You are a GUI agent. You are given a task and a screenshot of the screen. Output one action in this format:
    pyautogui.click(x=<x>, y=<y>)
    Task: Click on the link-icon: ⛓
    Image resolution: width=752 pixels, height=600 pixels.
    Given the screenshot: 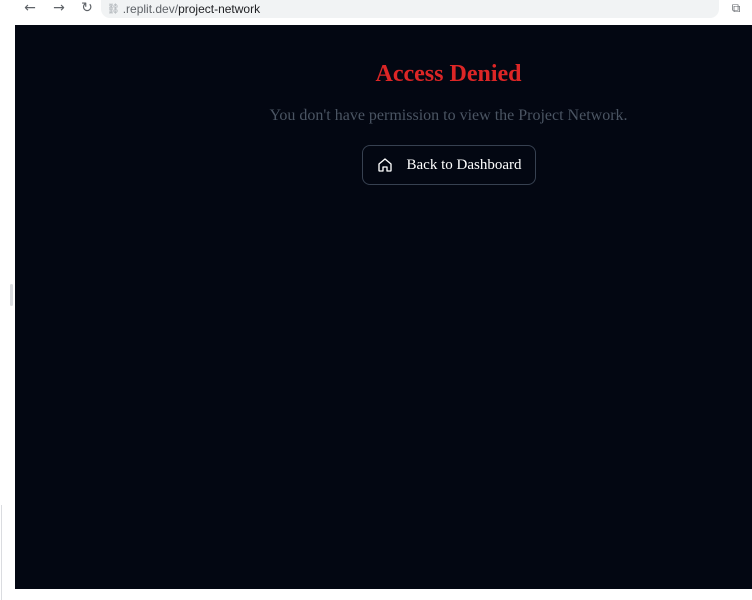 What is the action you would take?
    pyautogui.click(x=113, y=9)
    